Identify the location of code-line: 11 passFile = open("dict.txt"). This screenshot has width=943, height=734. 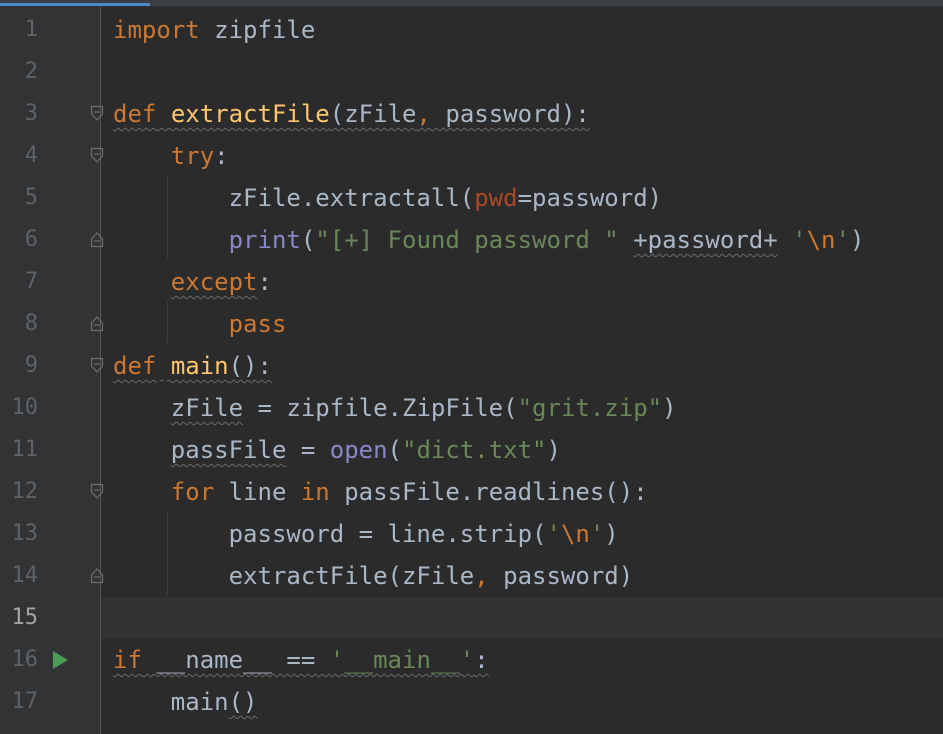
(471, 450).